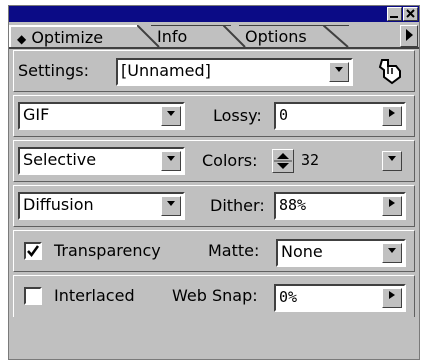 The height and width of the screenshot is (362, 426). Describe the element at coordinates (288, 297) in the screenshot. I see `web-snap-value: 0%` at that location.